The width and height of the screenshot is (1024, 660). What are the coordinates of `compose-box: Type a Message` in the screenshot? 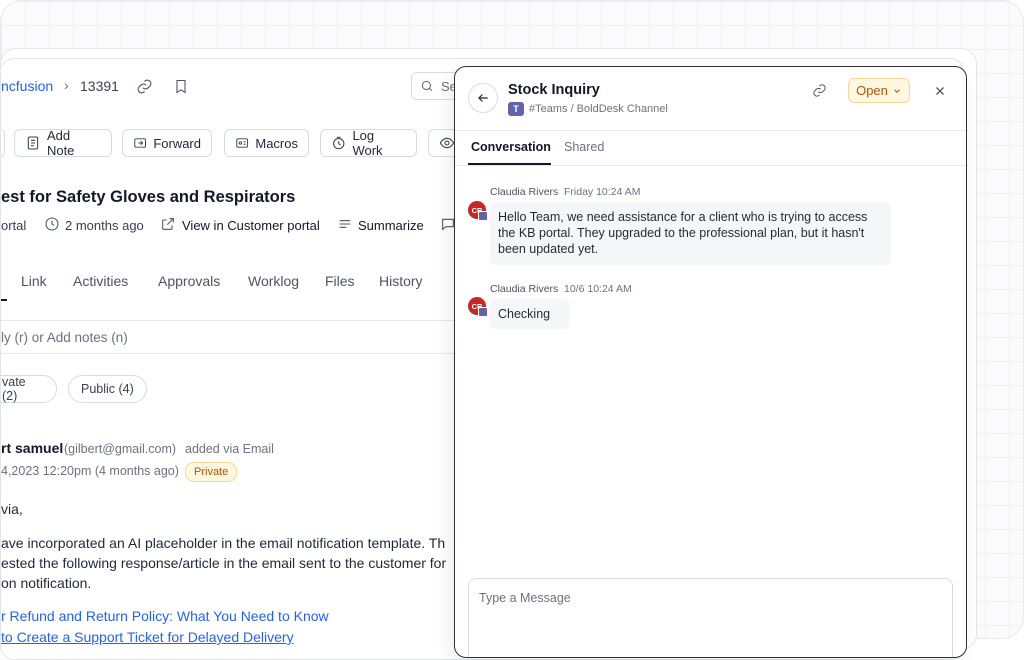 It's located at (710, 617).